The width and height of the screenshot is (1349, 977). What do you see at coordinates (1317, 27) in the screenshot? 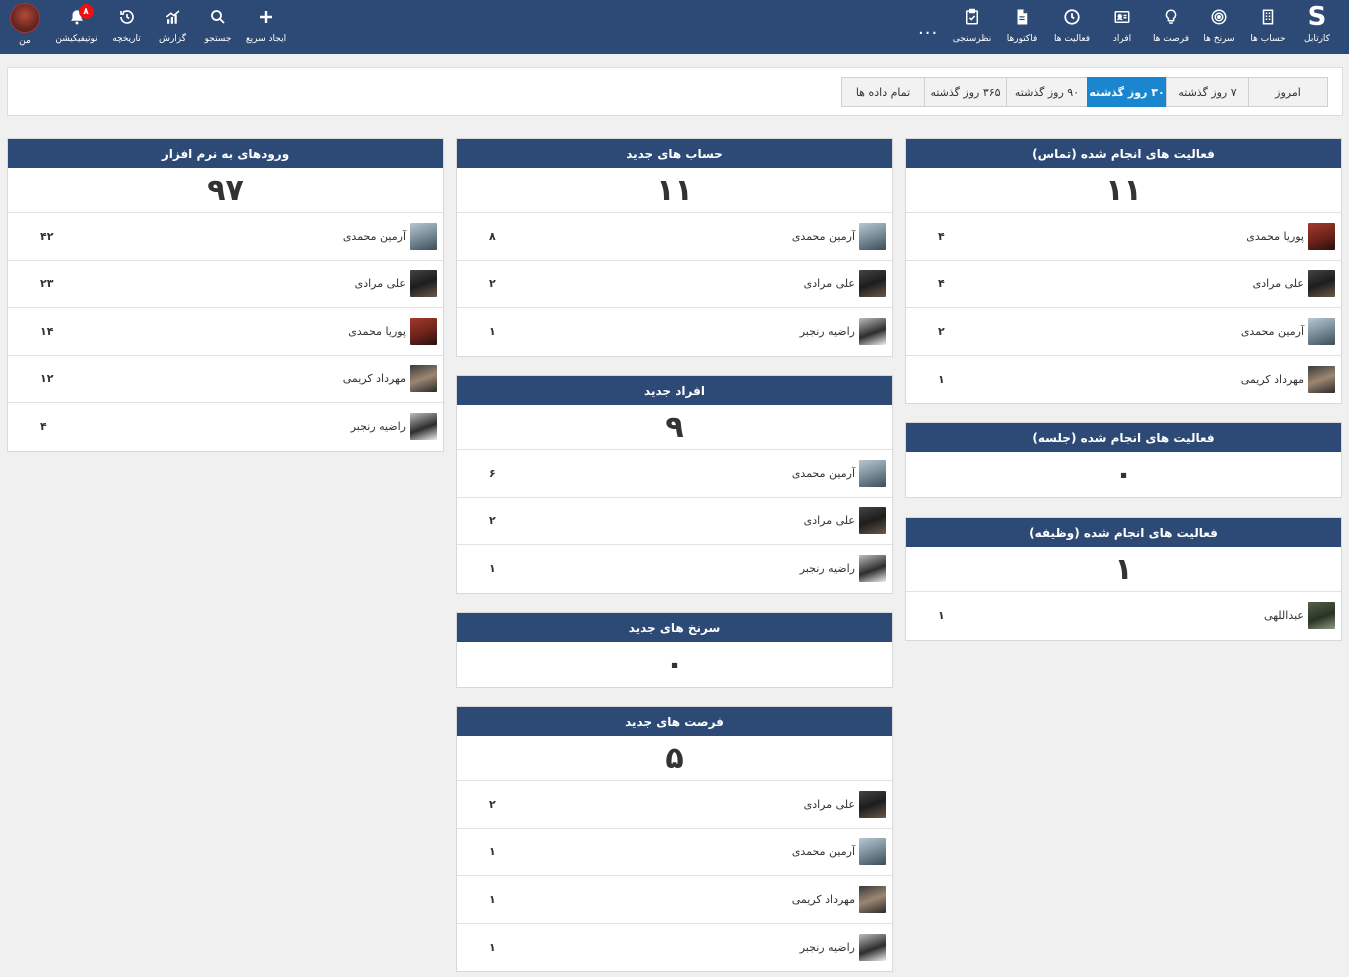
I see `nav-cartable: S کارتابل` at bounding box center [1317, 27].